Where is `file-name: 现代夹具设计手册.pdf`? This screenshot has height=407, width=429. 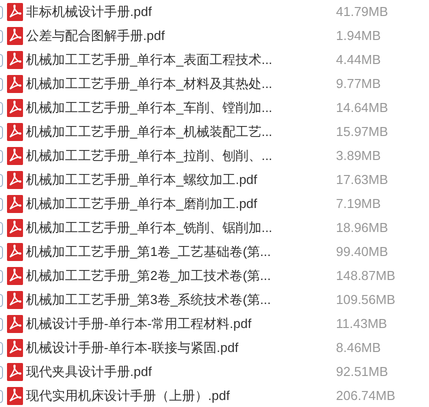 file-name: 现代夹具设计手册.pdf is located at coordinates (89, 372).